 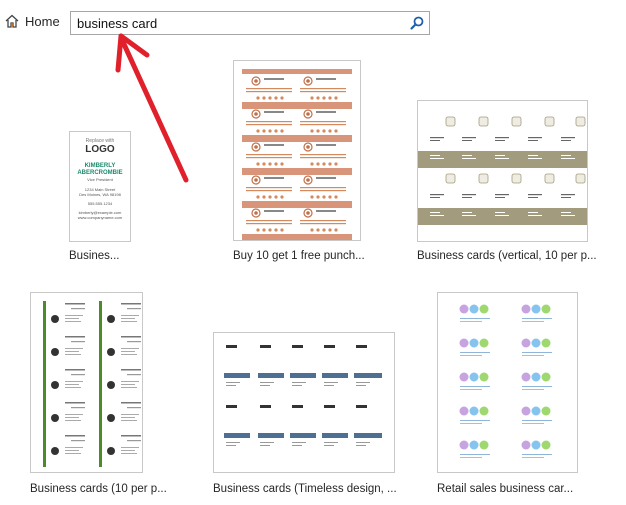 I want to click on search-box, so click(x=250, y=23).